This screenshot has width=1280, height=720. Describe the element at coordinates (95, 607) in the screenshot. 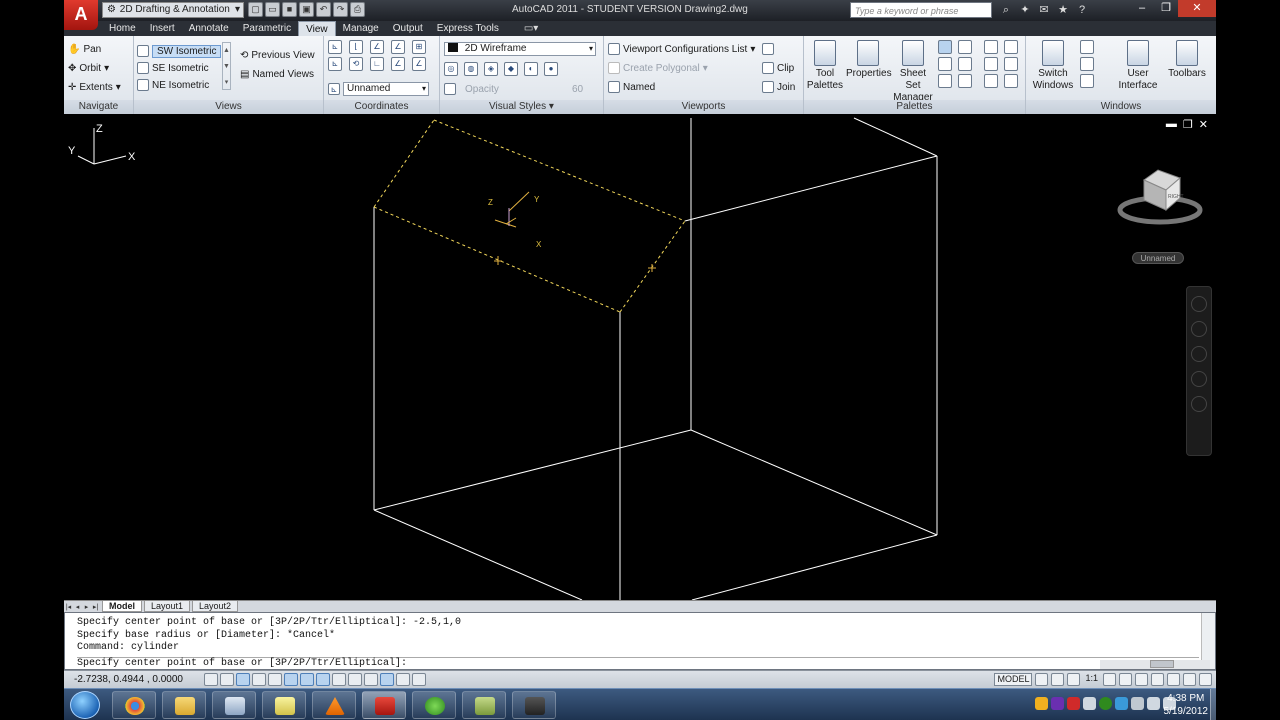

I see `last-layout-icon: ▸|` at that location.